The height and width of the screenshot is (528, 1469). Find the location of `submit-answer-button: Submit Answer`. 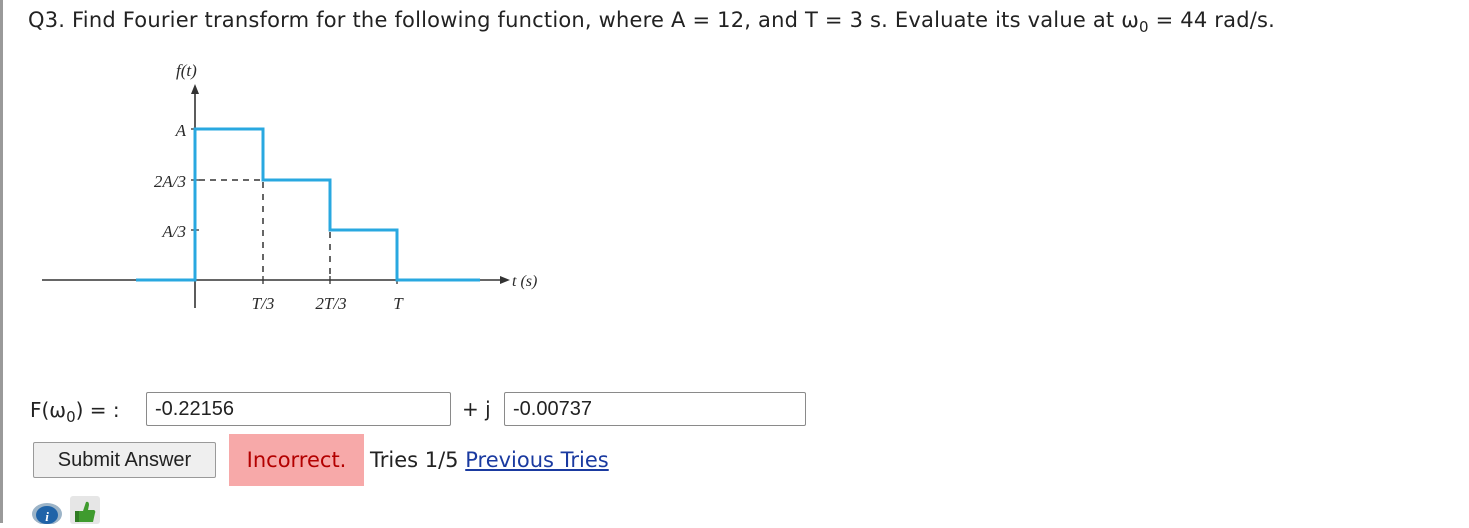

submit-answer-button: Submit Answer is located at coordinates (124, 460).